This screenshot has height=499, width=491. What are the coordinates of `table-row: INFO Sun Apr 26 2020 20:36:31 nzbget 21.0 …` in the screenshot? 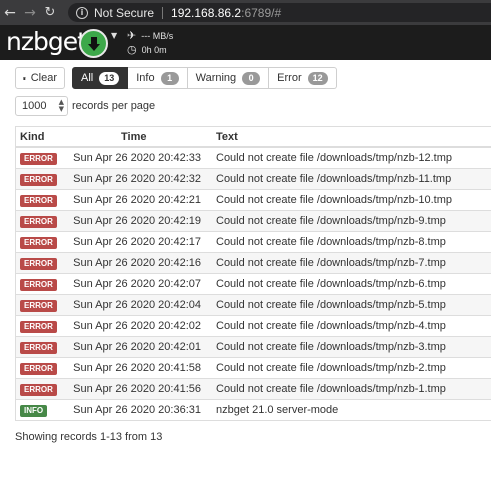 It's located at (253, 410).